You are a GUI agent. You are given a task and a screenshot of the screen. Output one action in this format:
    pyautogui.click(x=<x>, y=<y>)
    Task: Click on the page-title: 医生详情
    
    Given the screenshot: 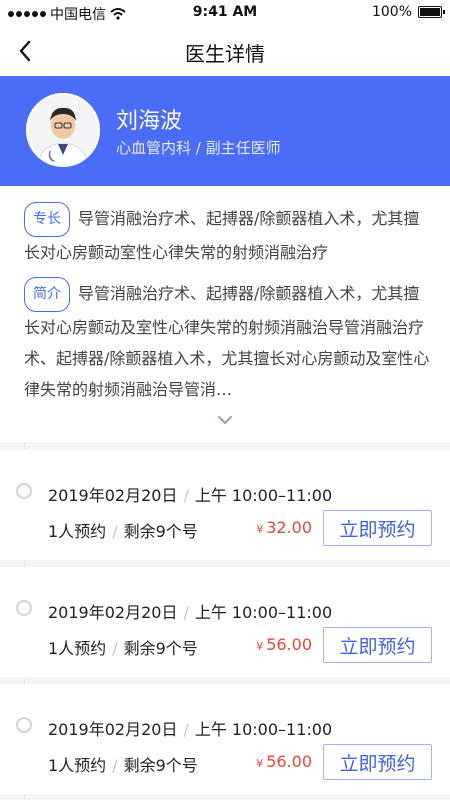 What is the action you would take?
    pyautogui.click(x=225, y=54)
    